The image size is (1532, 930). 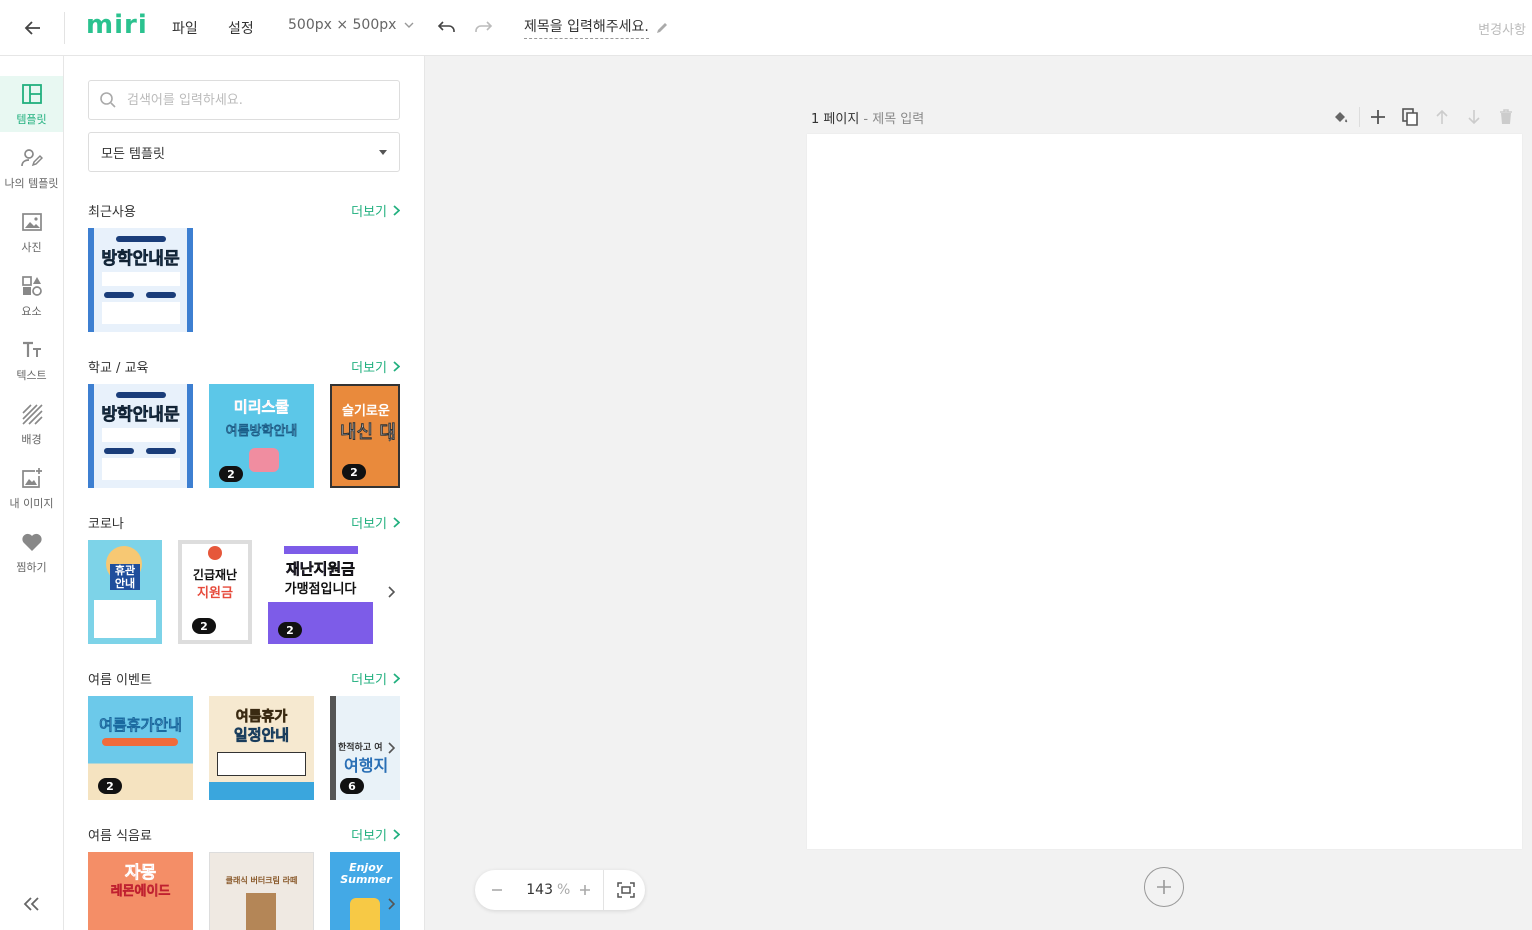 What do you see at coordinates (1341, 117) in the screenshot?
I see `fill-color-button` at bounding box center [1341, 117].